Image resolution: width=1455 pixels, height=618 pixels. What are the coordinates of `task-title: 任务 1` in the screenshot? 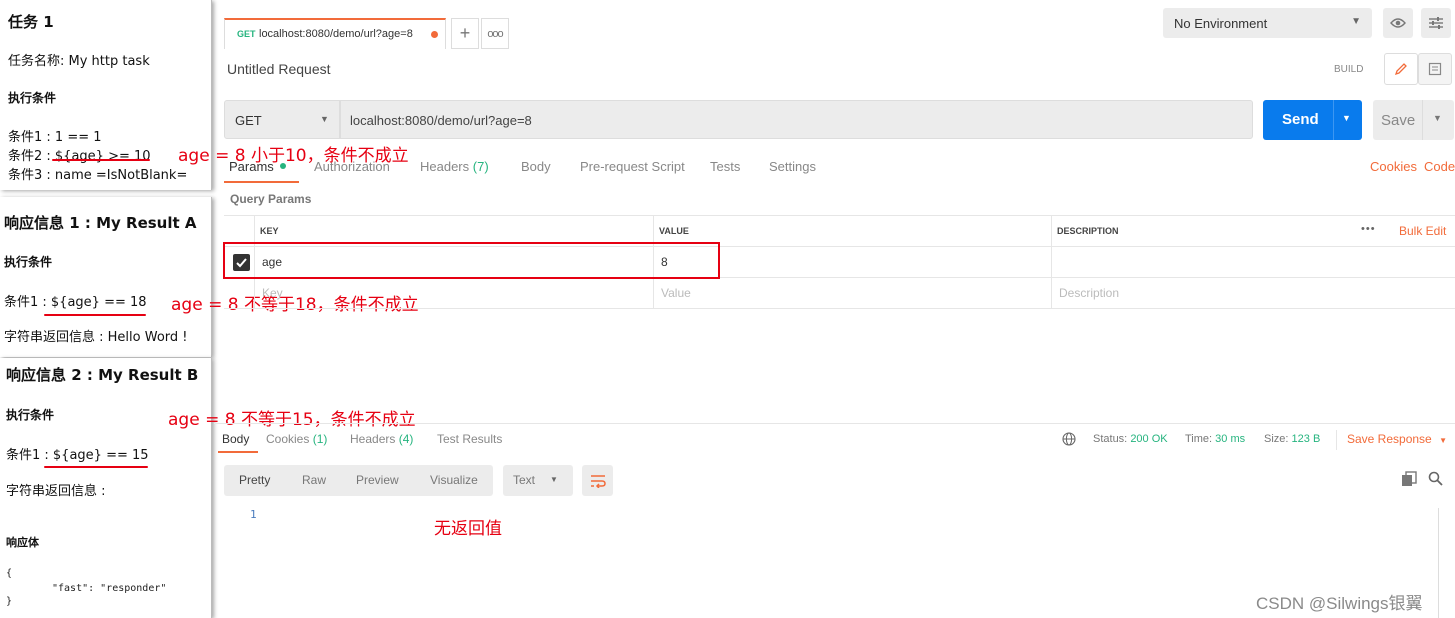 It's located at (31, 22).